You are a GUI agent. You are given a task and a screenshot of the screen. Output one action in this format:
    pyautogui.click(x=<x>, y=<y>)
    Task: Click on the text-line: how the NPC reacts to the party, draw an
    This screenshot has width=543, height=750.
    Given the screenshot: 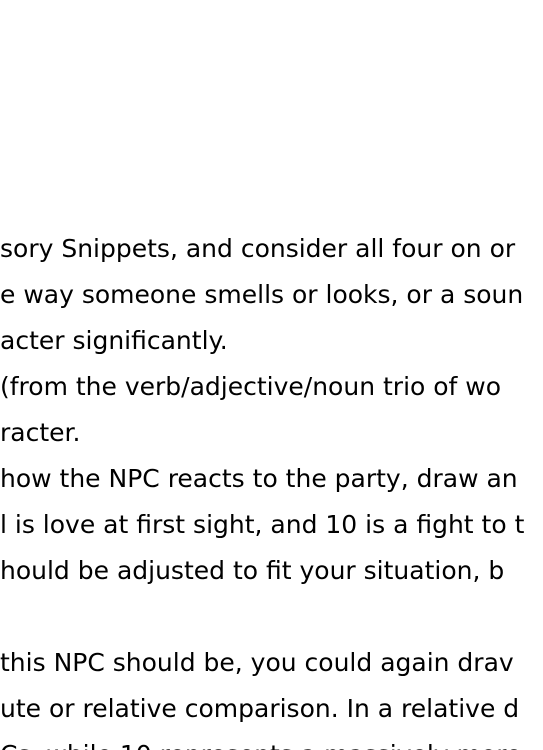 What is the action you would take?
    pyautogui.click(x=259, y=478)
    